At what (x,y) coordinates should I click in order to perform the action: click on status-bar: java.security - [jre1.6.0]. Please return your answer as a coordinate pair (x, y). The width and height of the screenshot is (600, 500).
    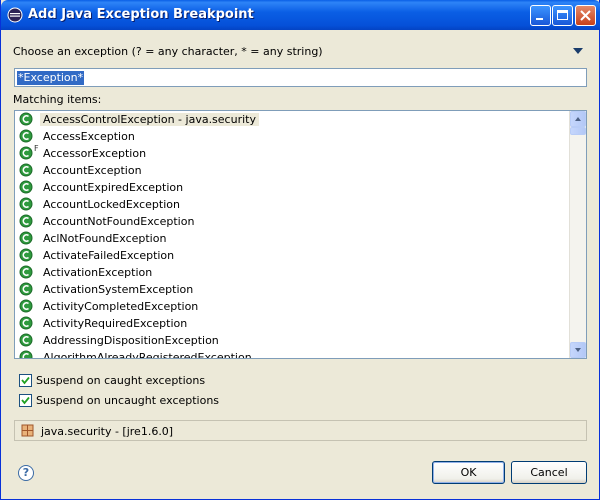
    Looking at the image, I should click on (300, 430).